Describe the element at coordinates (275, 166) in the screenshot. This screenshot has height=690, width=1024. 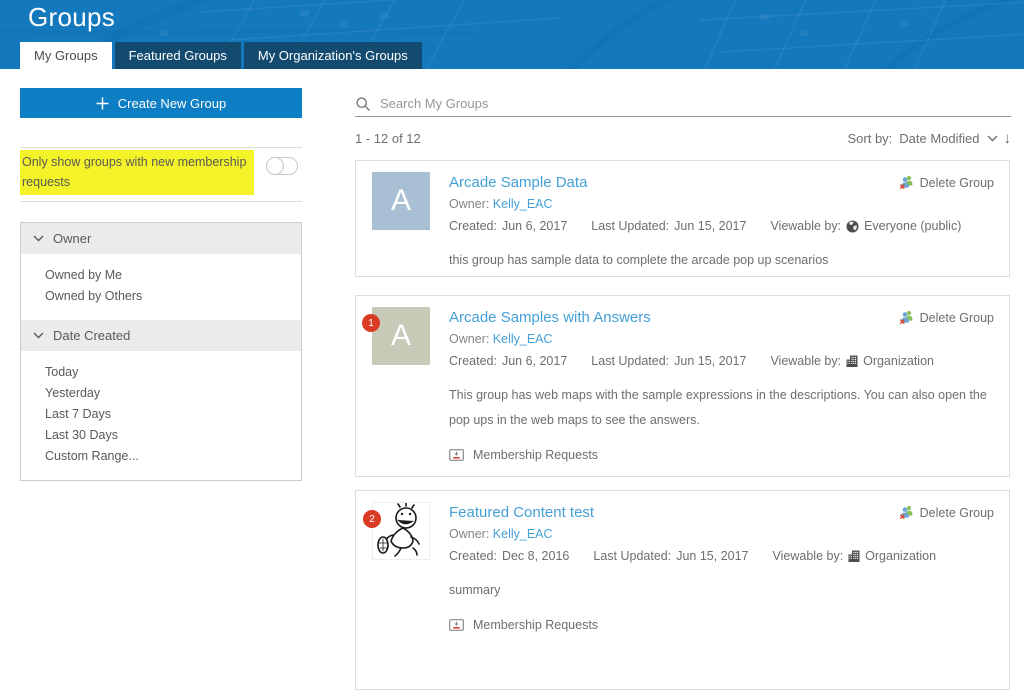
I see `toggle-knob` at that location.